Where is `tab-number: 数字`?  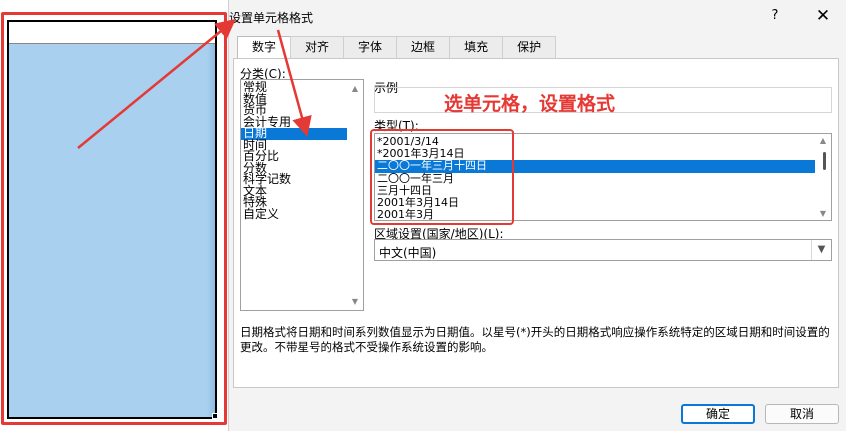 tab-number: 数字 is located at coordinates (264, 47).